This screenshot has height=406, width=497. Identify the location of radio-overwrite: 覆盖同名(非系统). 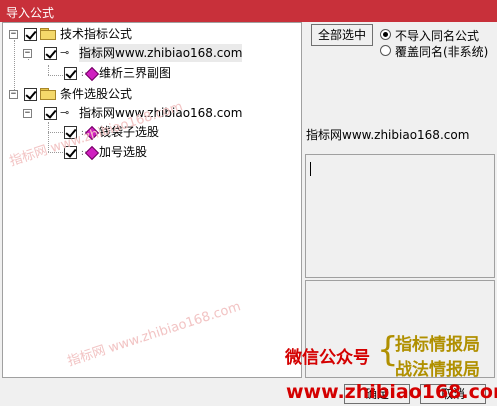
(437, 51).